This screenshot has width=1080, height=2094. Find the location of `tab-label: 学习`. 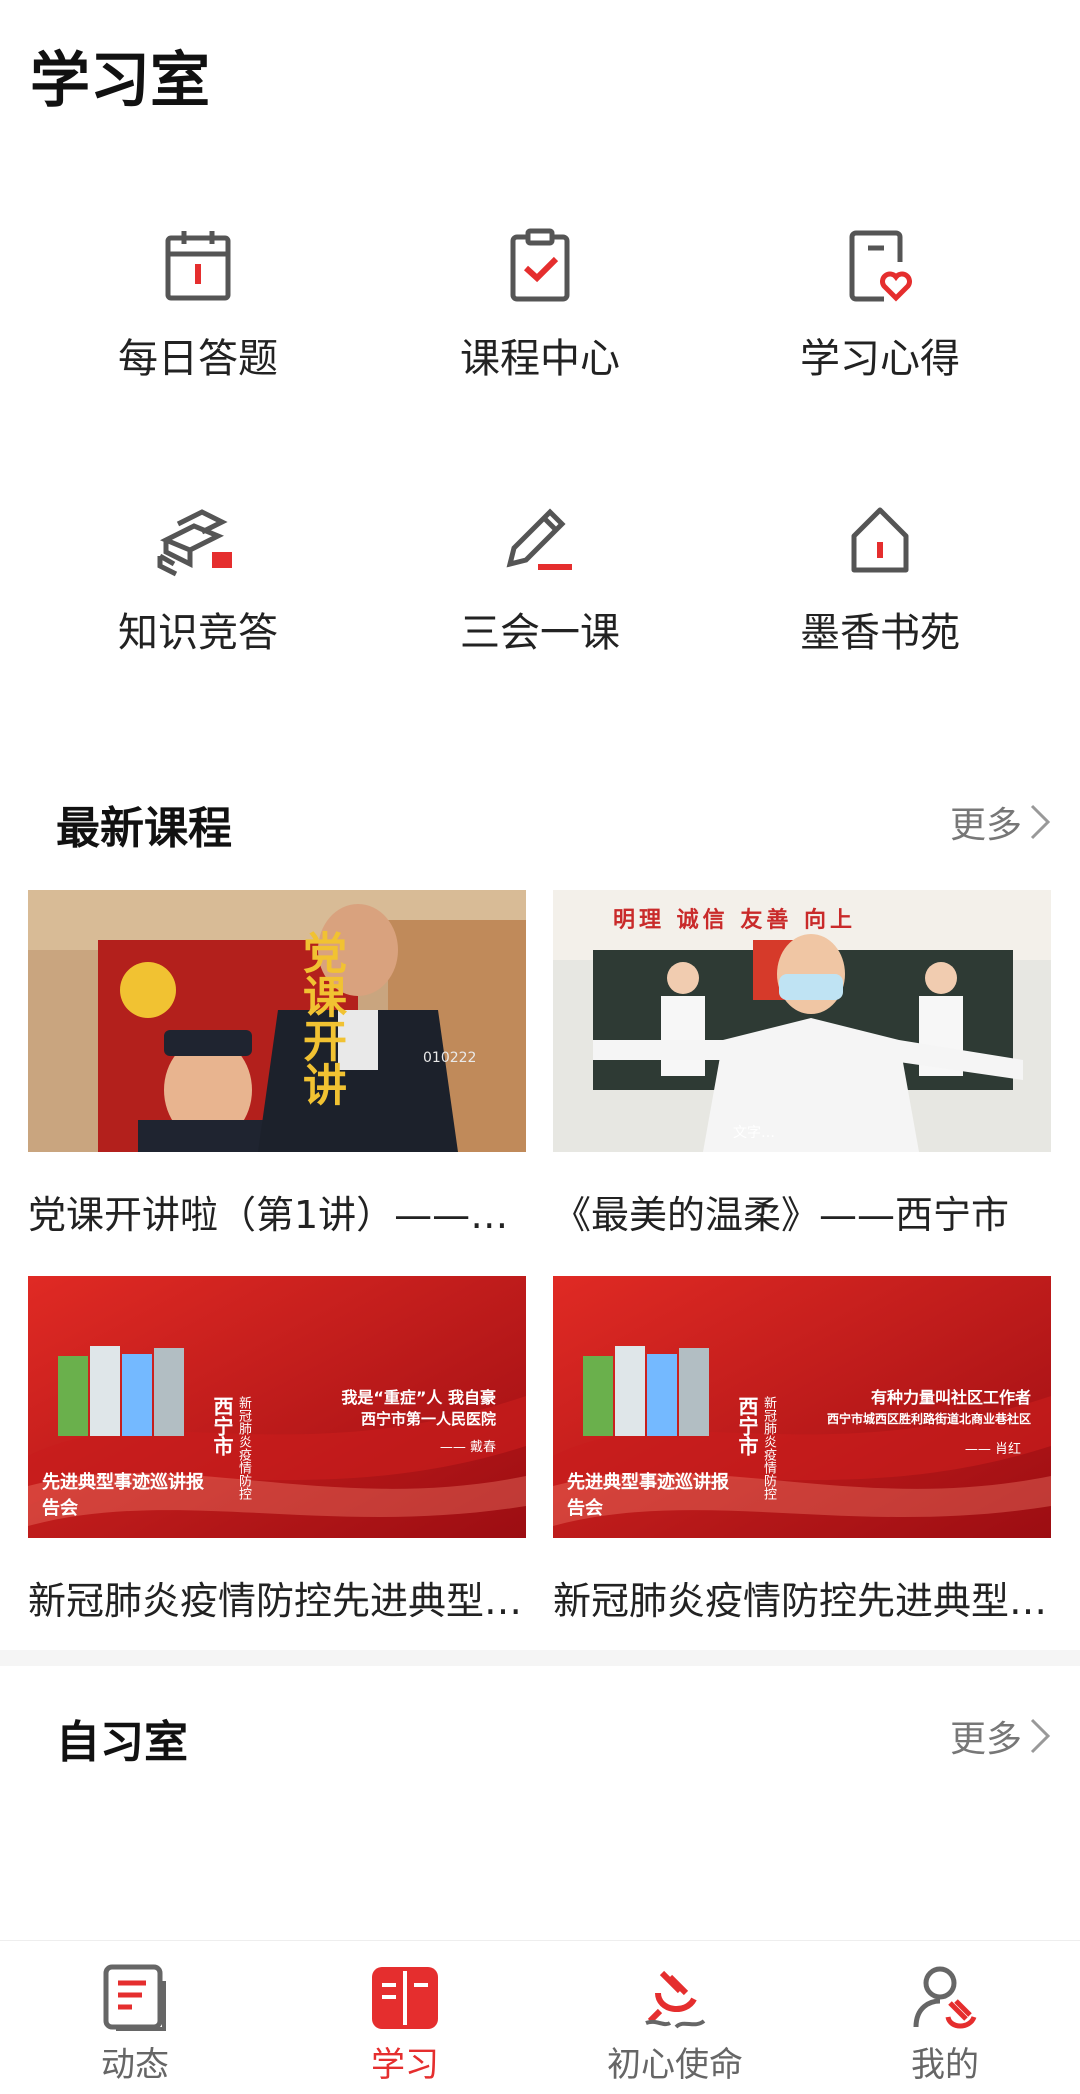

tab-label: 学习 is located at coordinates (405, 2065).